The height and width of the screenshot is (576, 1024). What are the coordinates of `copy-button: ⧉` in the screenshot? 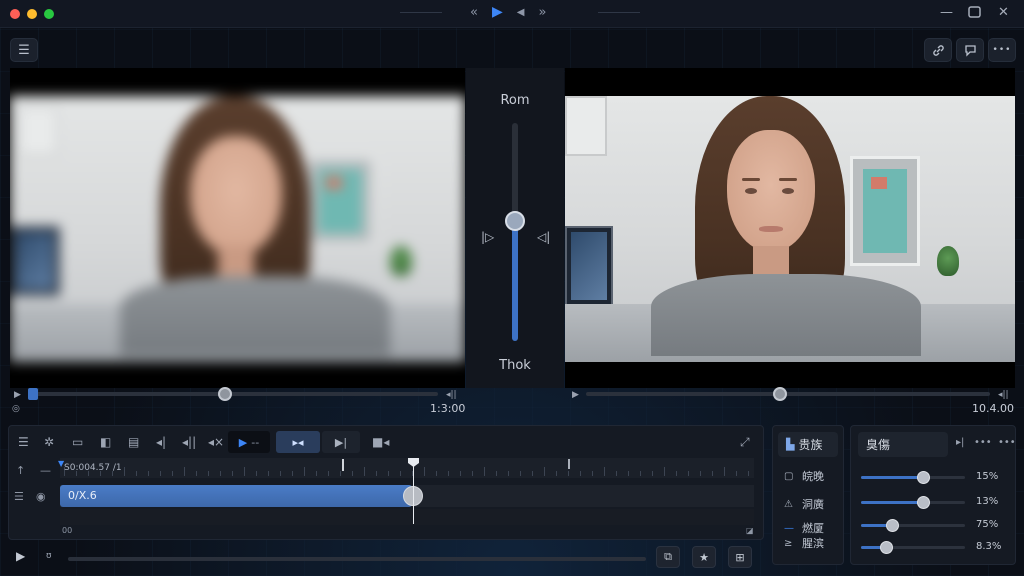 It's located at (668, 557).